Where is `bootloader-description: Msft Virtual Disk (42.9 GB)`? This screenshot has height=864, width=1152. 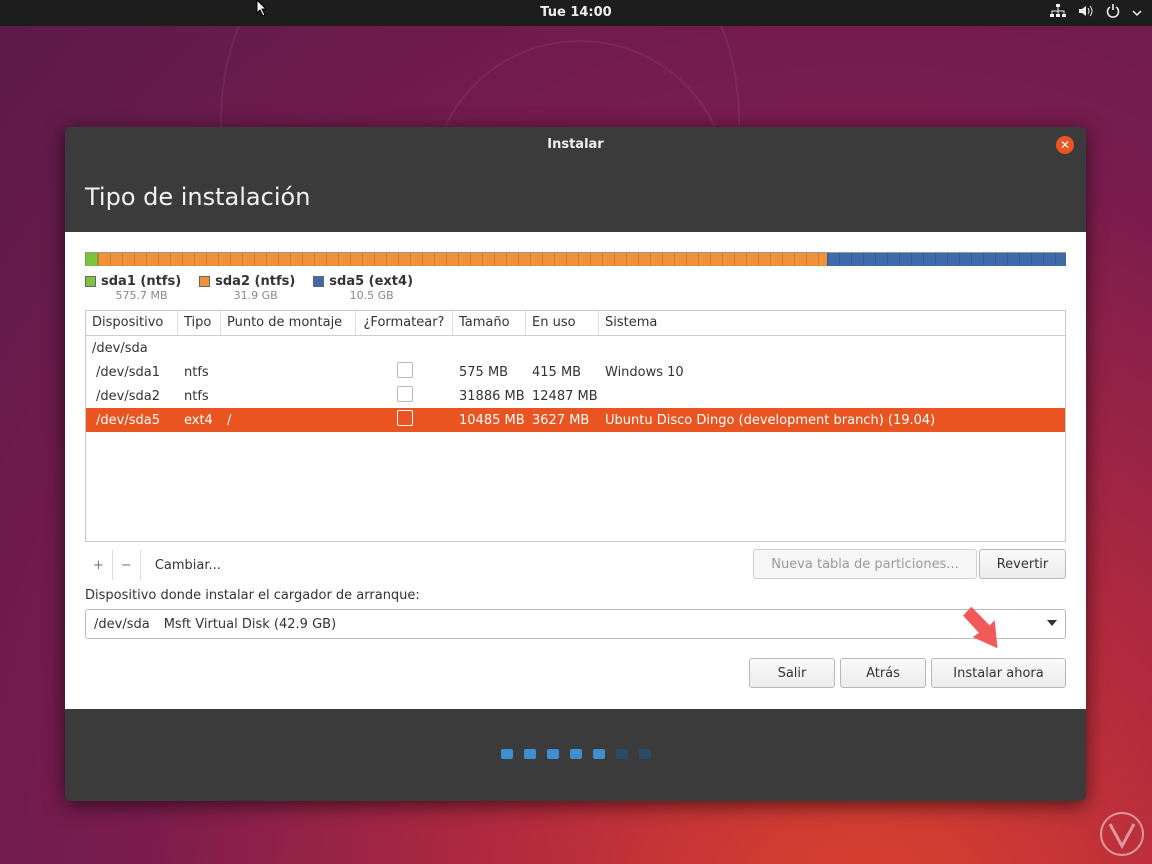 bootloader-description: Msft Virtual Disk (42.9 GB) is located at coordinates (250, 624).